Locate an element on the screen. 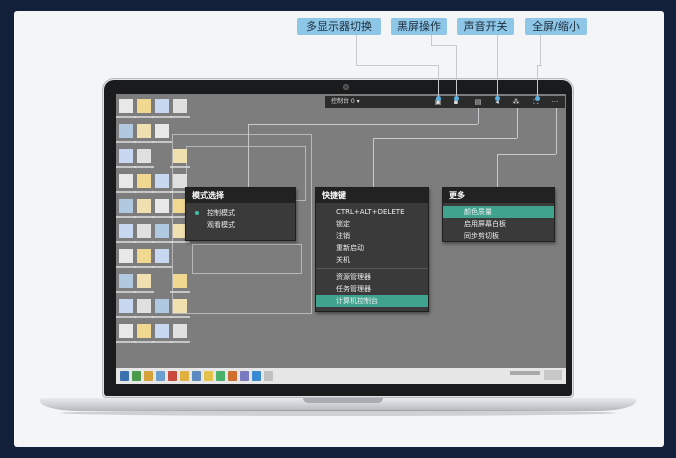  menu-item-view-mode: 观看模式 is located at coordinates (240, 225).